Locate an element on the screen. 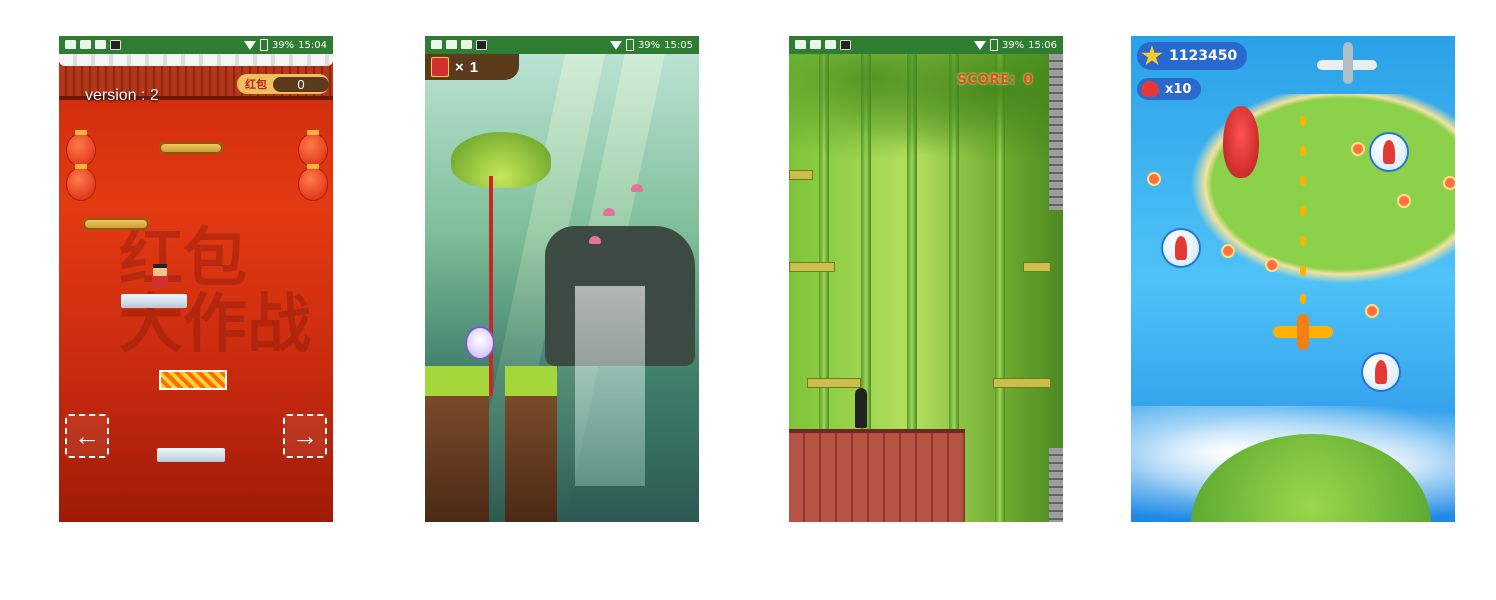 This screenshot has width=1496, height=600. clock: 15:05 is located at coordinates (678, 45).